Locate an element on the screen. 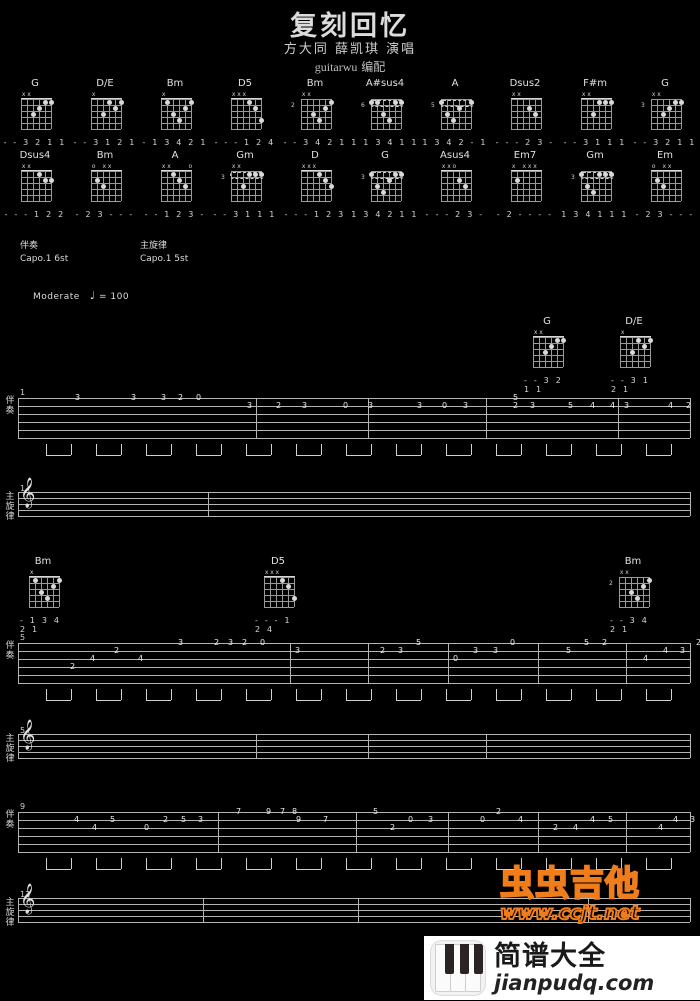  chord-name: D/E is located at coordinates (634, 321).